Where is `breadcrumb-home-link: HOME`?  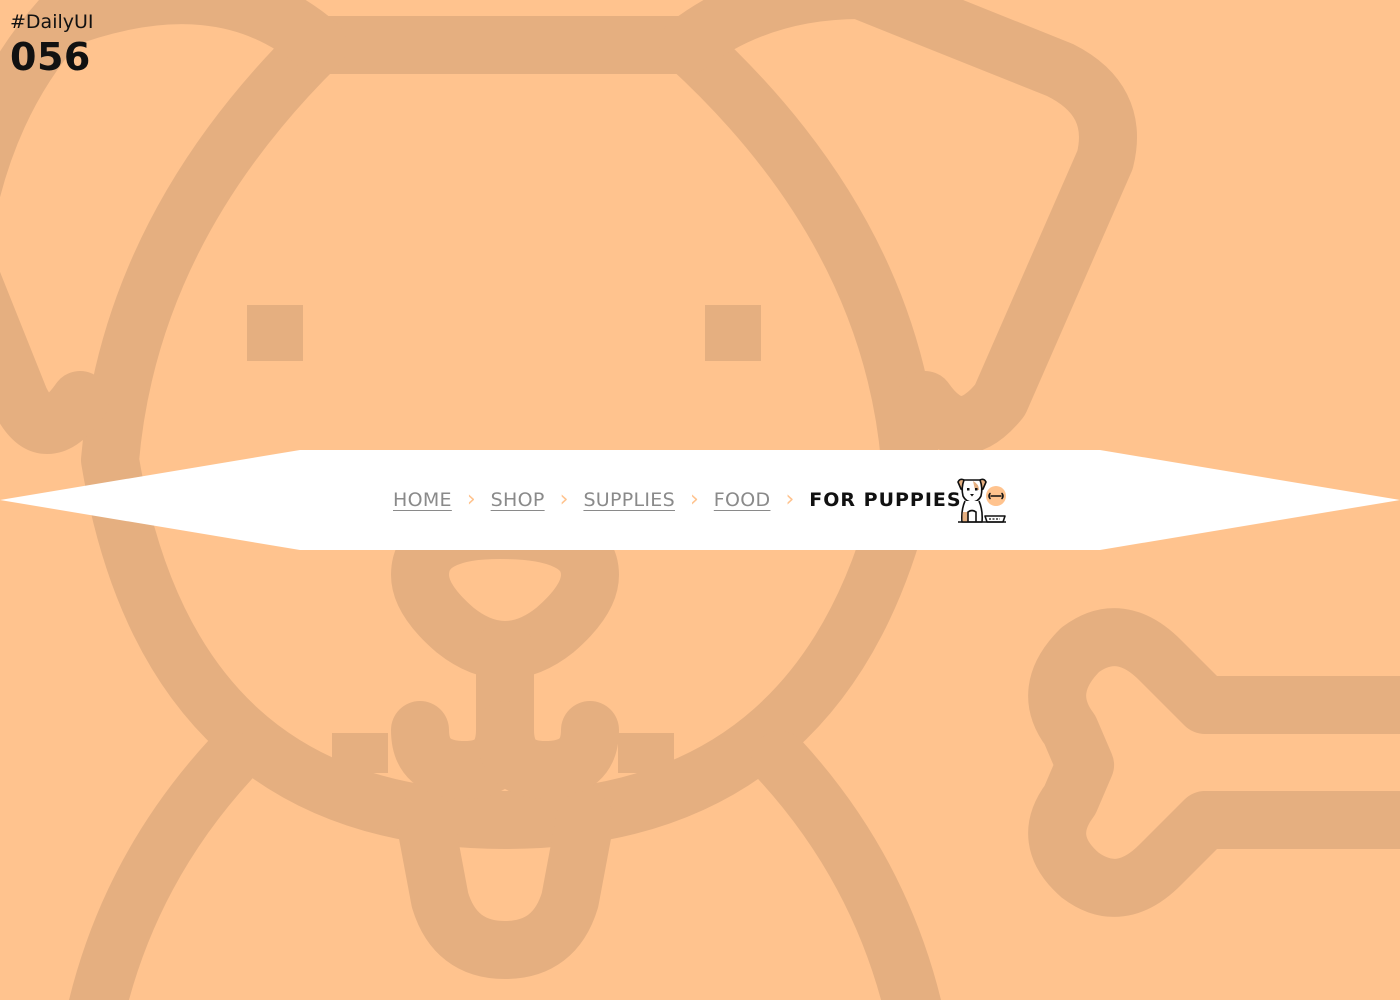
breadcrumb-home-link: HOME is located at coordinates (422, 500).